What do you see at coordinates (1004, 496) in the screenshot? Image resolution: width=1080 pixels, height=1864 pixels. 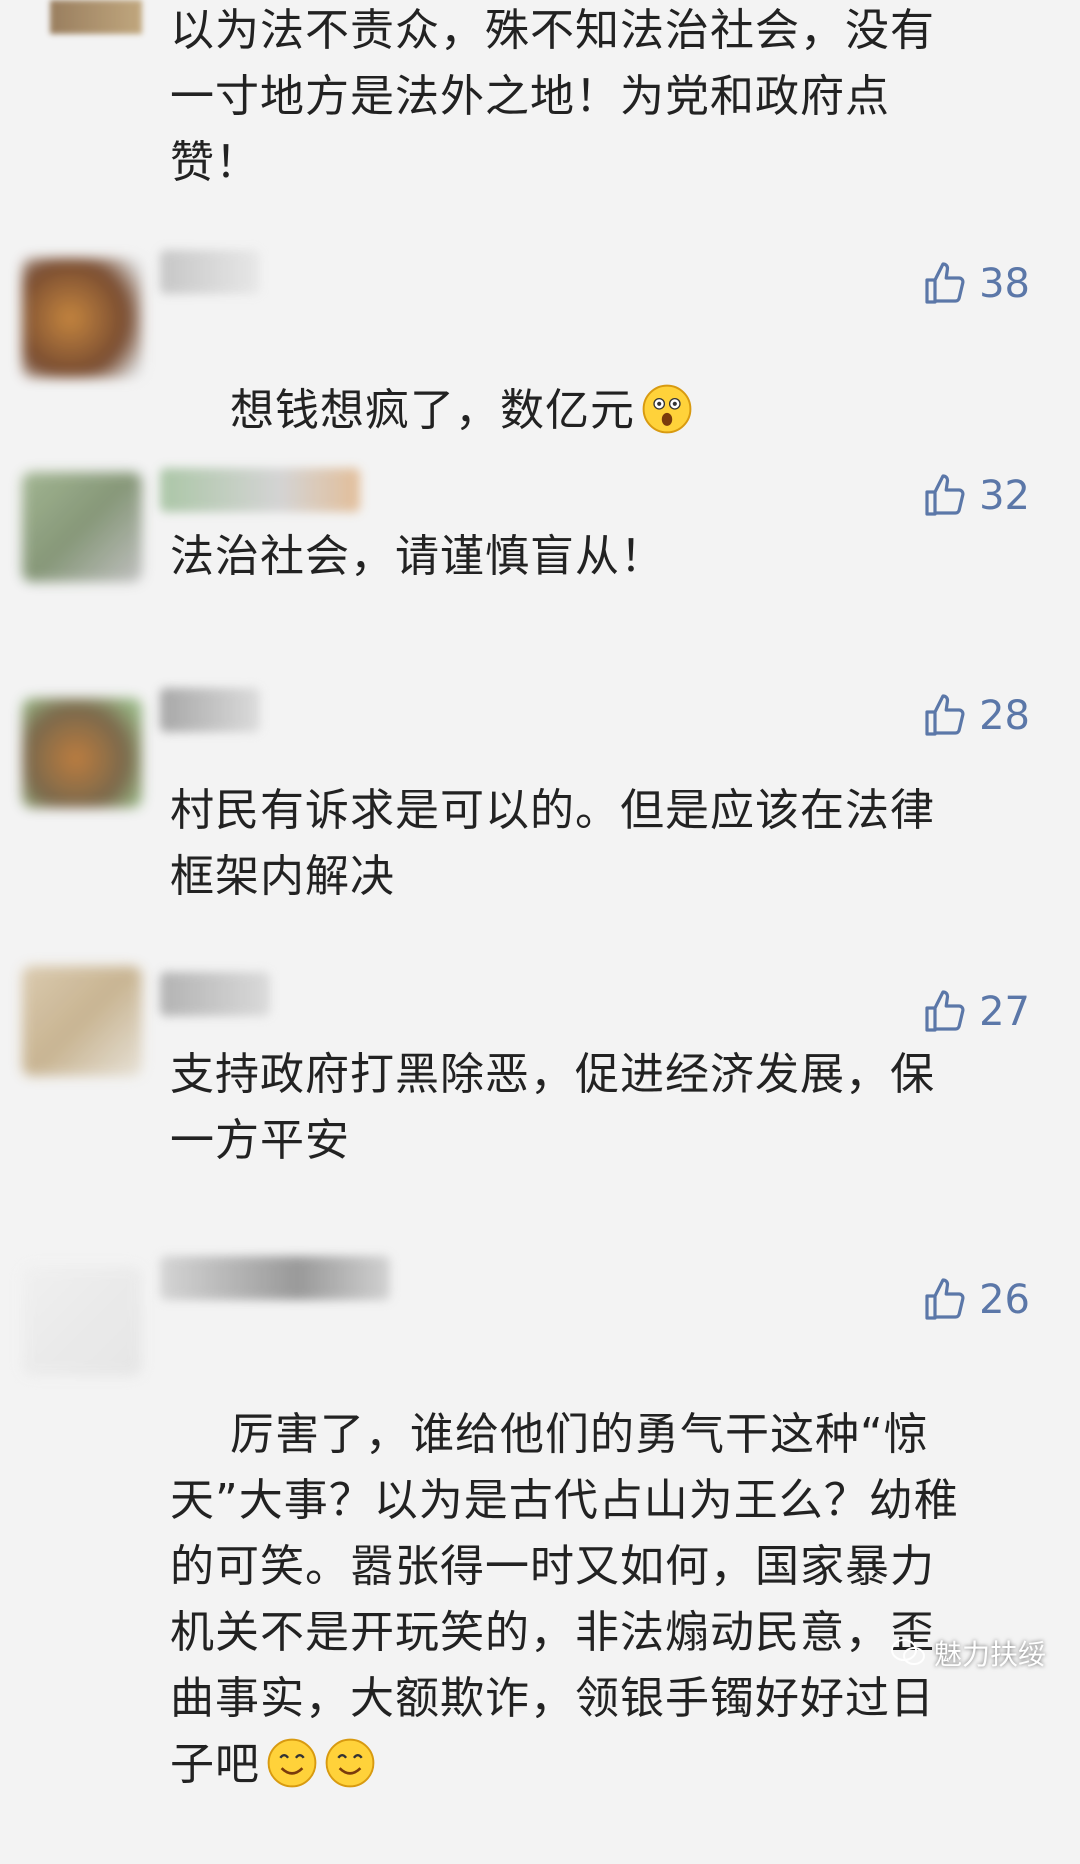 I see `like-count: 32` at bounding box center [1004, 496].